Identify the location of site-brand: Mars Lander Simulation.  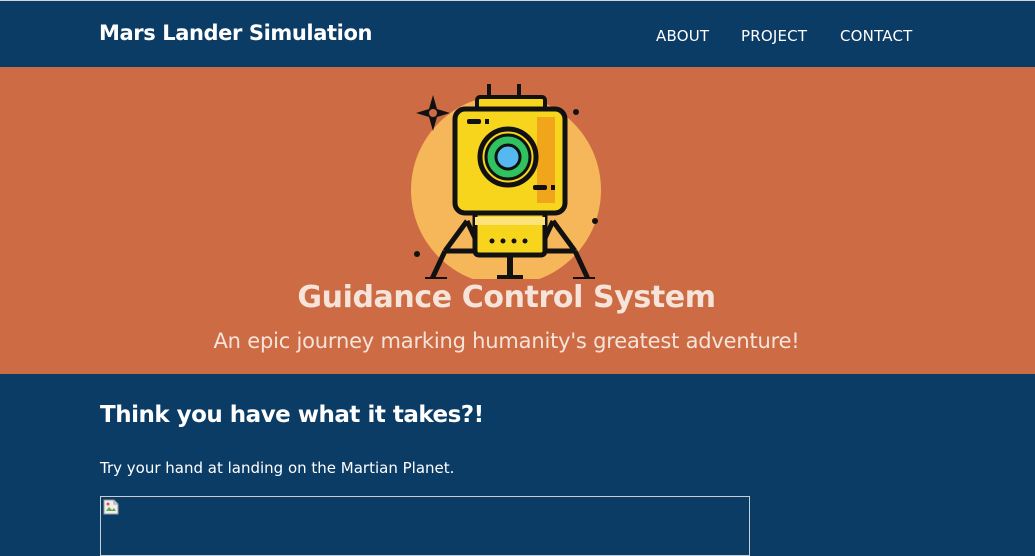
(235, 33).